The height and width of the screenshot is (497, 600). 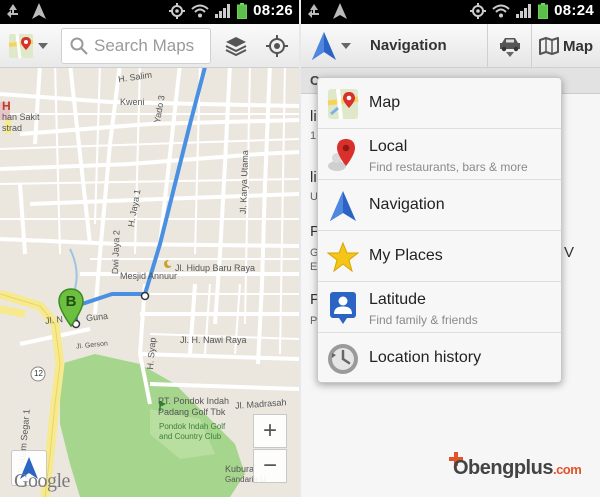 What do you see at coordinates (423, 320) in the screenshot?
I see `menu-item-subtitle: Find family & friends` at bounding box center [423, 320].